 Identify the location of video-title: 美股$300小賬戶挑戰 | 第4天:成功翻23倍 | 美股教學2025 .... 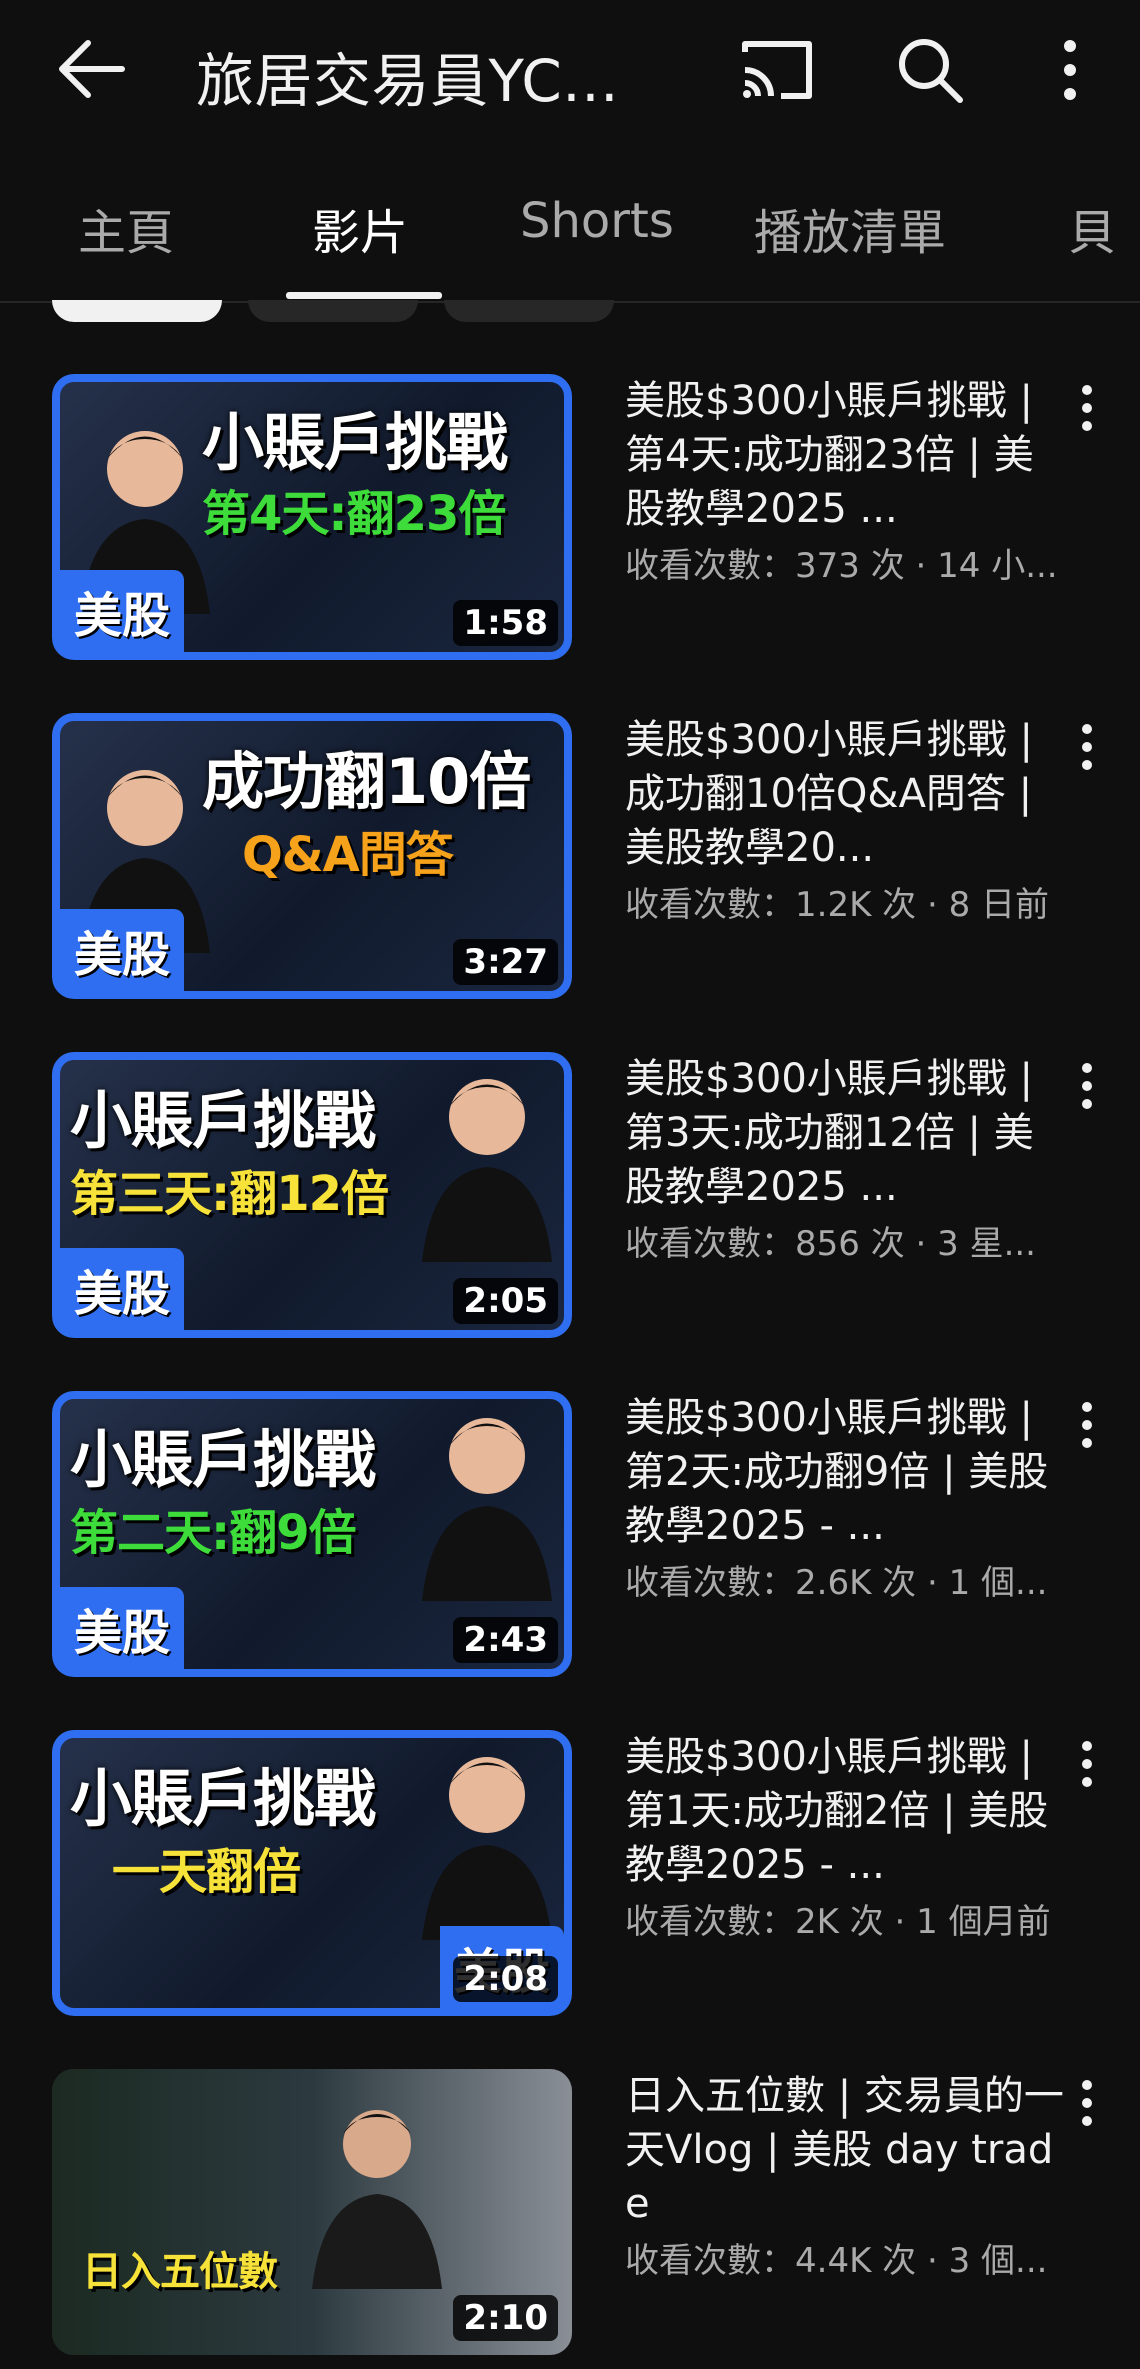
(845, 455).